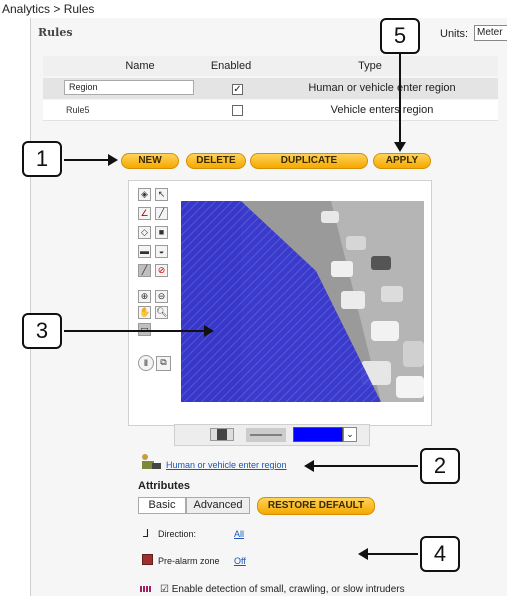  What do you see at coordinates (177, 534) in the screenshot?
I see `direction-label: Direction:` at bounding box center [177, 534].